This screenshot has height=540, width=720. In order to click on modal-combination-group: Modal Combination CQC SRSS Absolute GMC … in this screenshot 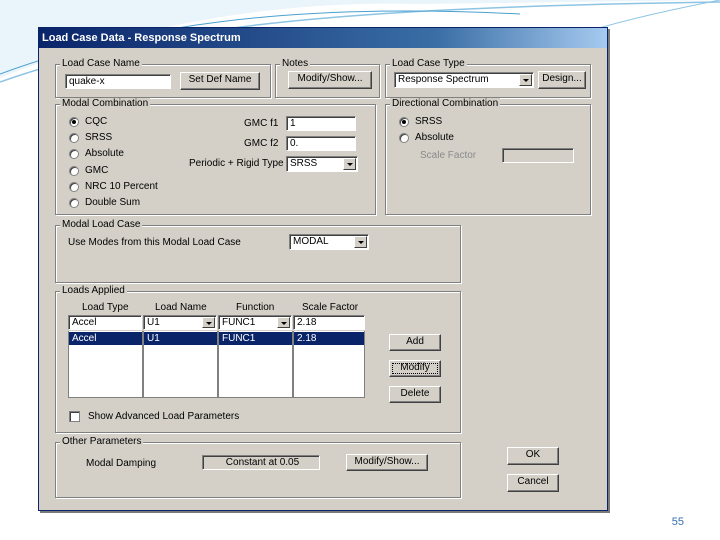, I will do `click(215, 156)`.